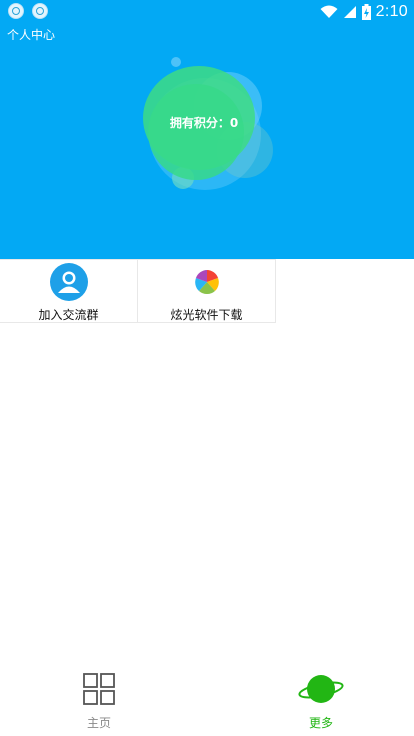  Describe the element at coordinates (206, 315) in the screenshot. I see `software-download-label: 炫光软件下载` at that location.